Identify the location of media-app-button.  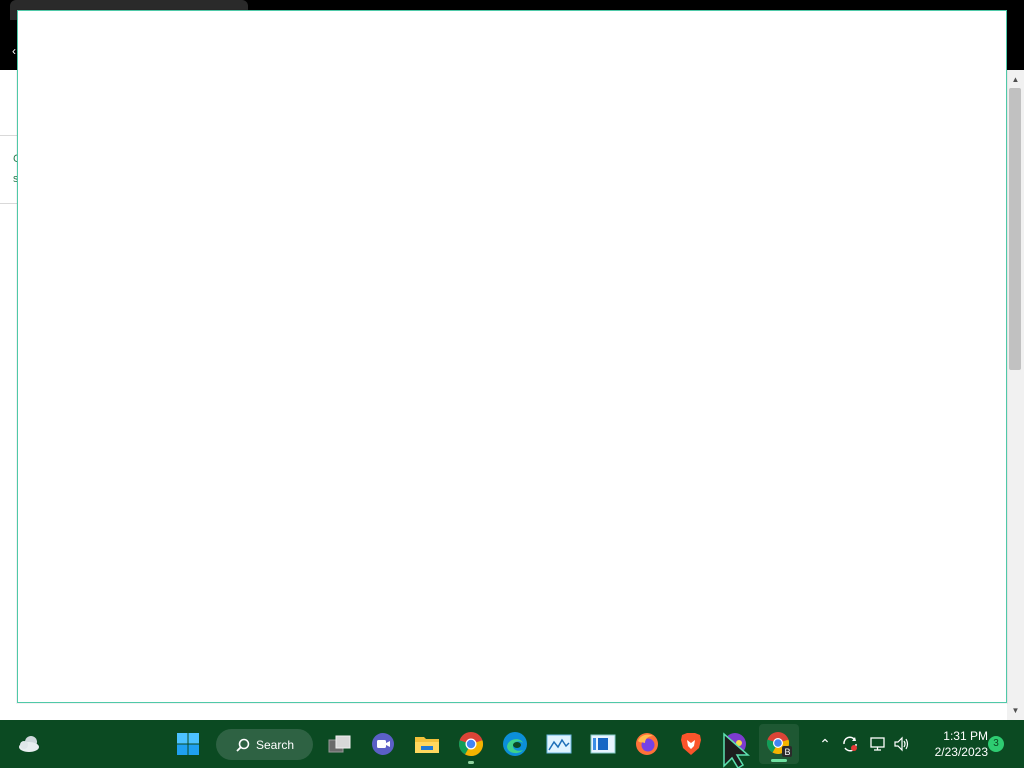
(603, 744).